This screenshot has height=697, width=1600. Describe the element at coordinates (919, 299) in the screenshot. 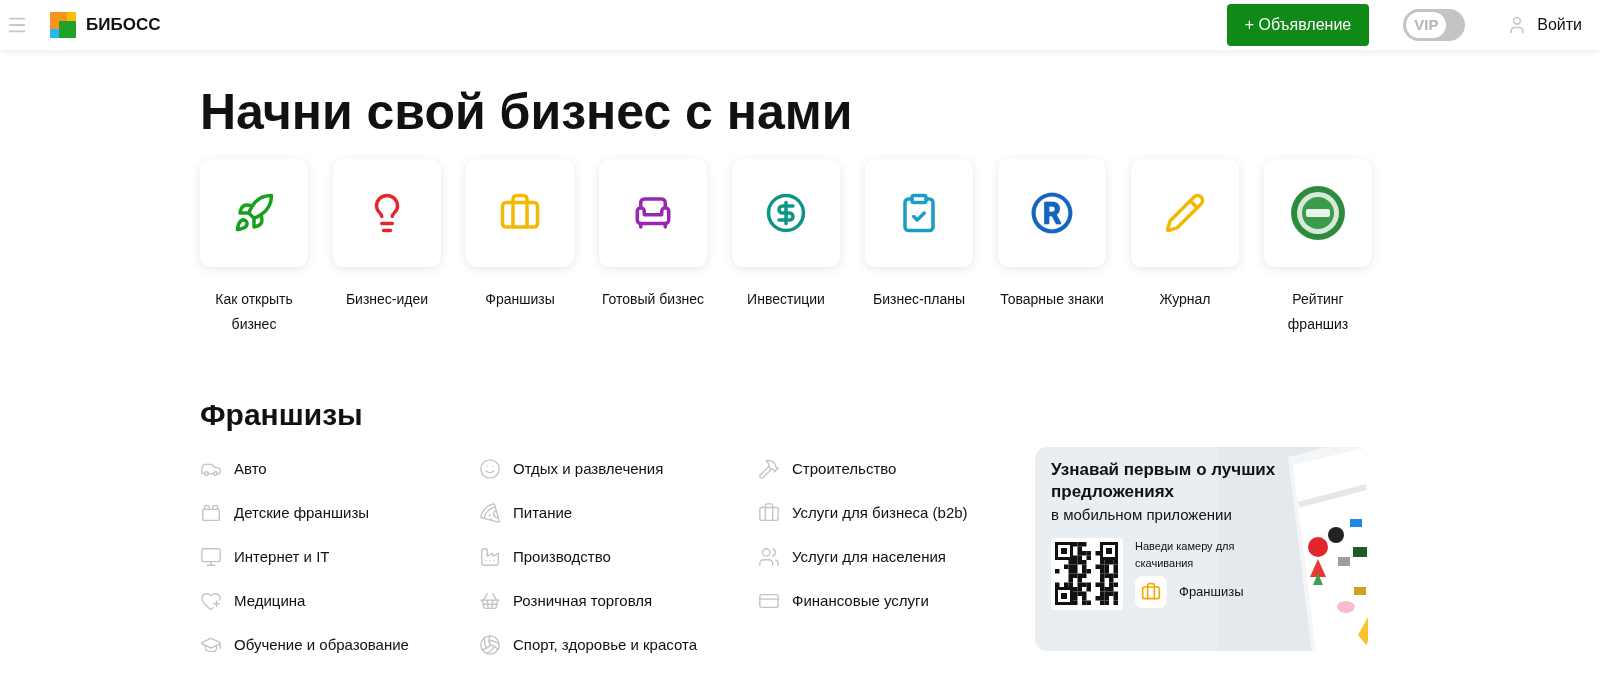

I see `tile-label: Бизнес-планы` at that location.